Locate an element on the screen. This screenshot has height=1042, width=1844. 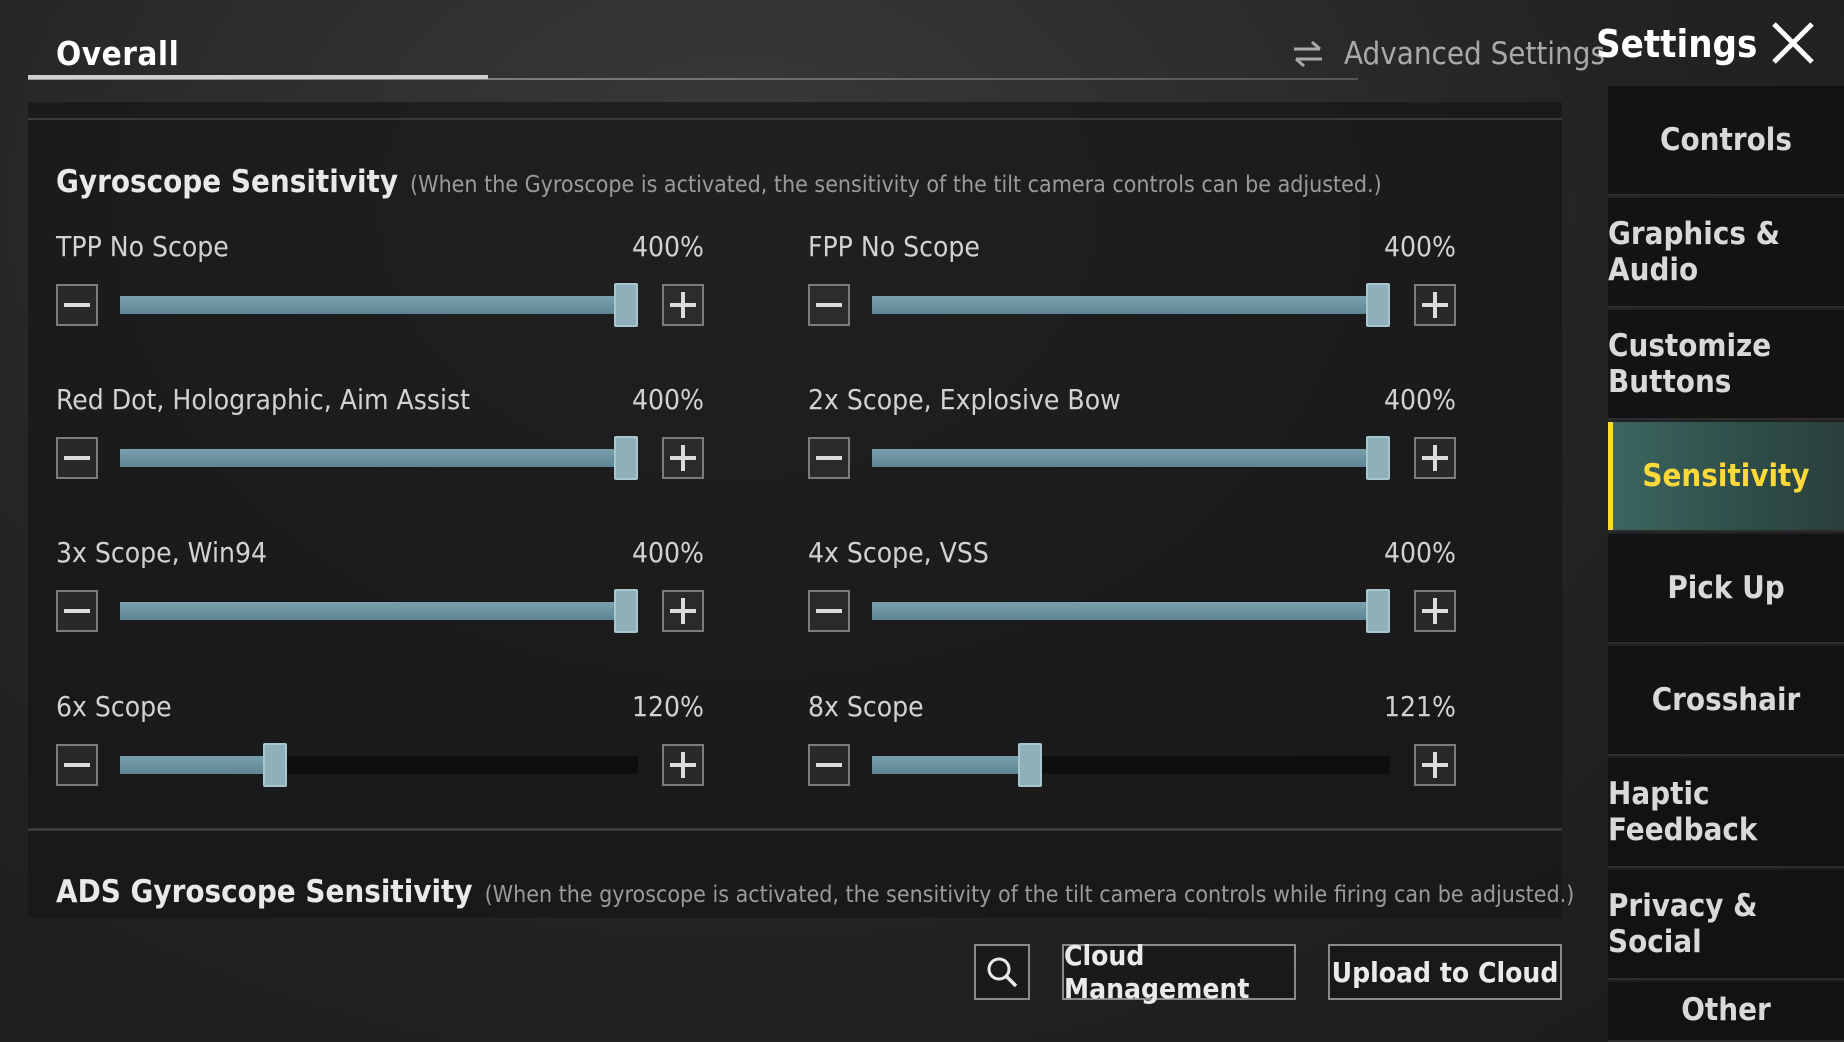
sidebar-item-pick-up: Pick Up is located at coordinates (1726, 589).